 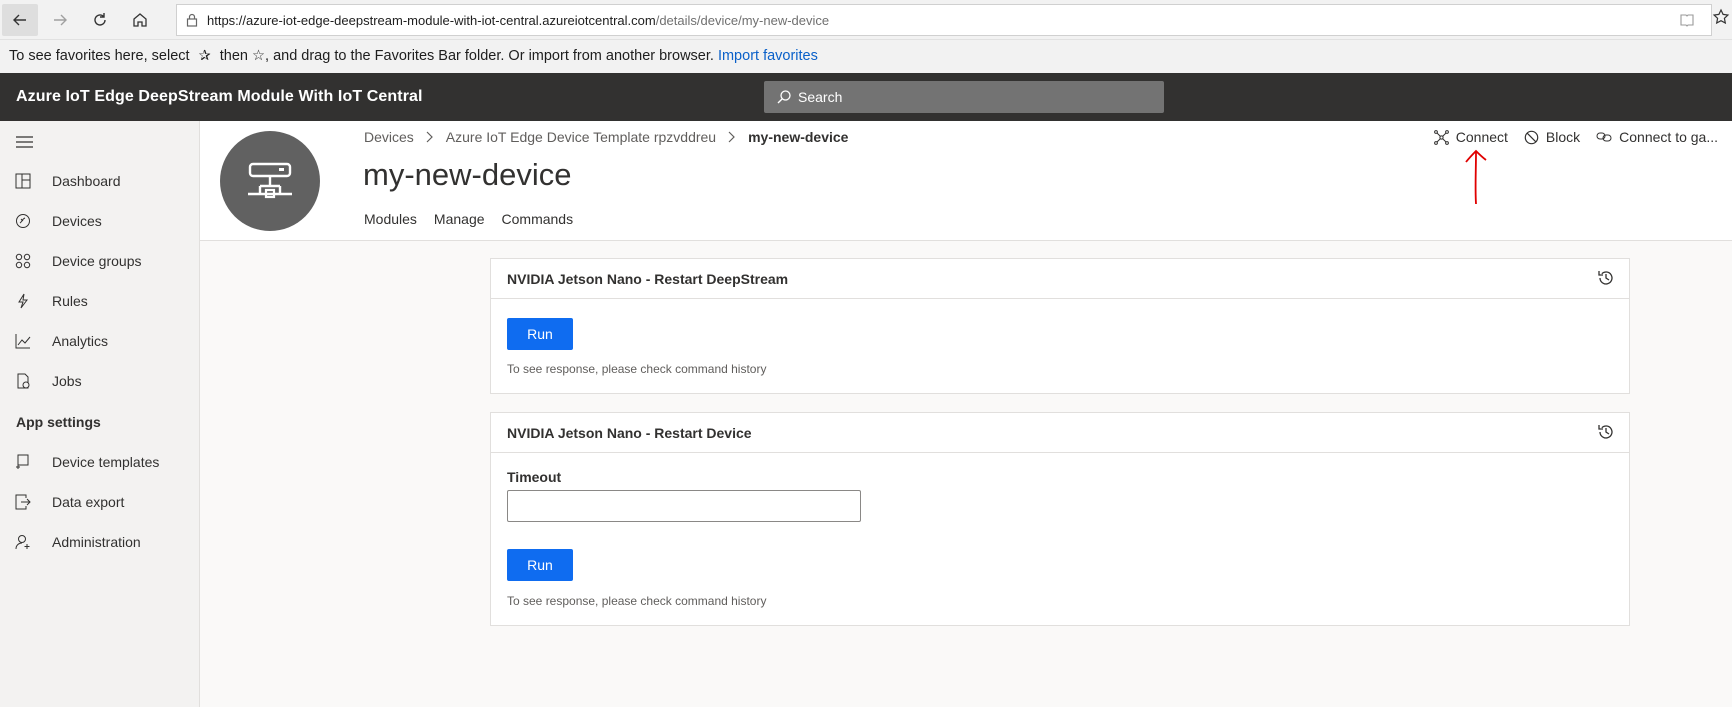 I want to click on block-label: Block, so click(x=1563, y=137).